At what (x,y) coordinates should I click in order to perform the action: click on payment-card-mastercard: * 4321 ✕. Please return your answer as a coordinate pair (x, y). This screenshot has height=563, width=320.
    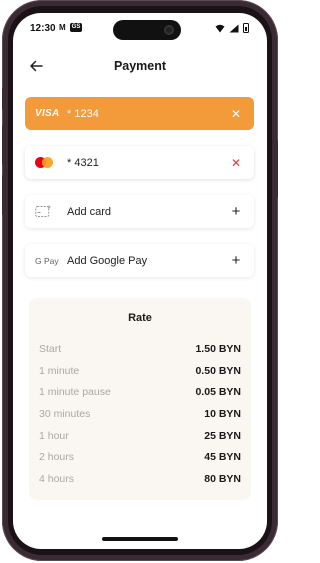
    Looking at the image, I should click on (139, 162).